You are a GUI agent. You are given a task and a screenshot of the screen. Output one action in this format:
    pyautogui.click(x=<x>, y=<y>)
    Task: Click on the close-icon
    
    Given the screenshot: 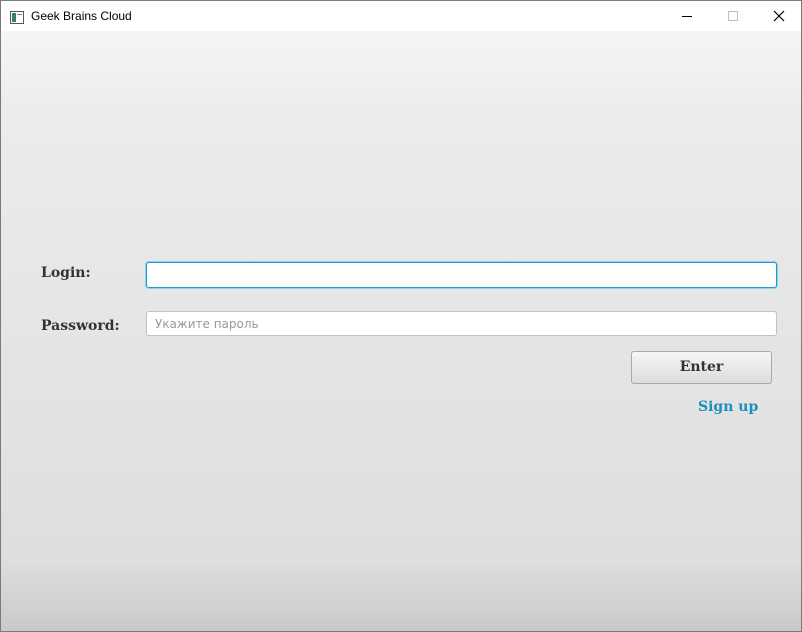 What is the action you would take?
    pyautogui.click(x=779, y=16)
    